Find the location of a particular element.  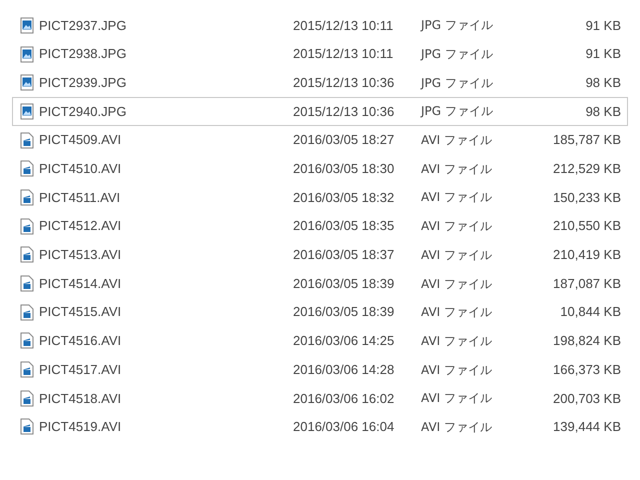

file-date: 2016/03/05 18:30 is located at coordinates (344, 169).